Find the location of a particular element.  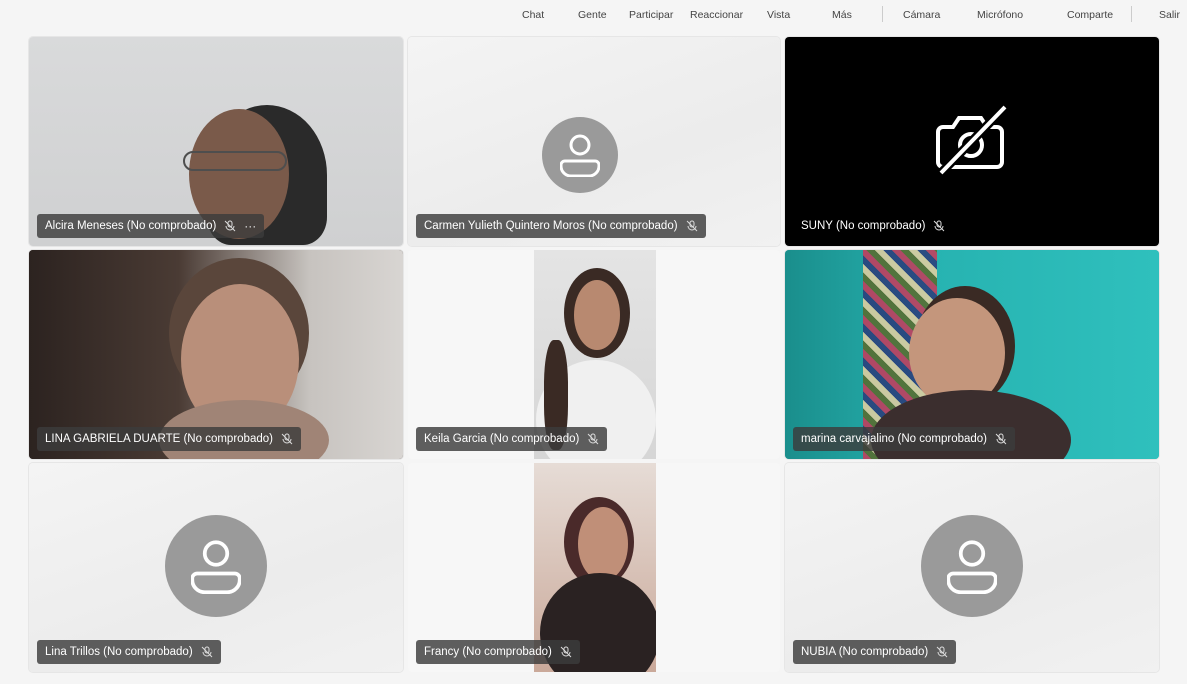

participant-name-label: NUBIA (No comprobado) is located at coordinates (875, 652).